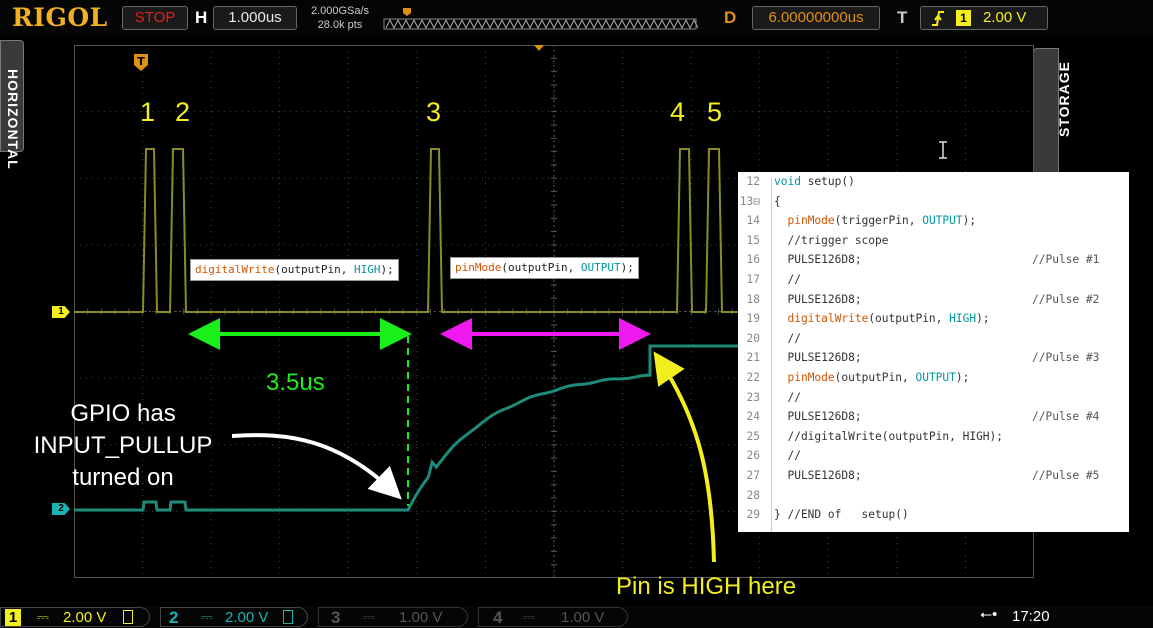 This screenshot has height=628, width=1153. Describe the element at coordinates (753, 260) in the screenshot. I see `line-number: 16` at that location.